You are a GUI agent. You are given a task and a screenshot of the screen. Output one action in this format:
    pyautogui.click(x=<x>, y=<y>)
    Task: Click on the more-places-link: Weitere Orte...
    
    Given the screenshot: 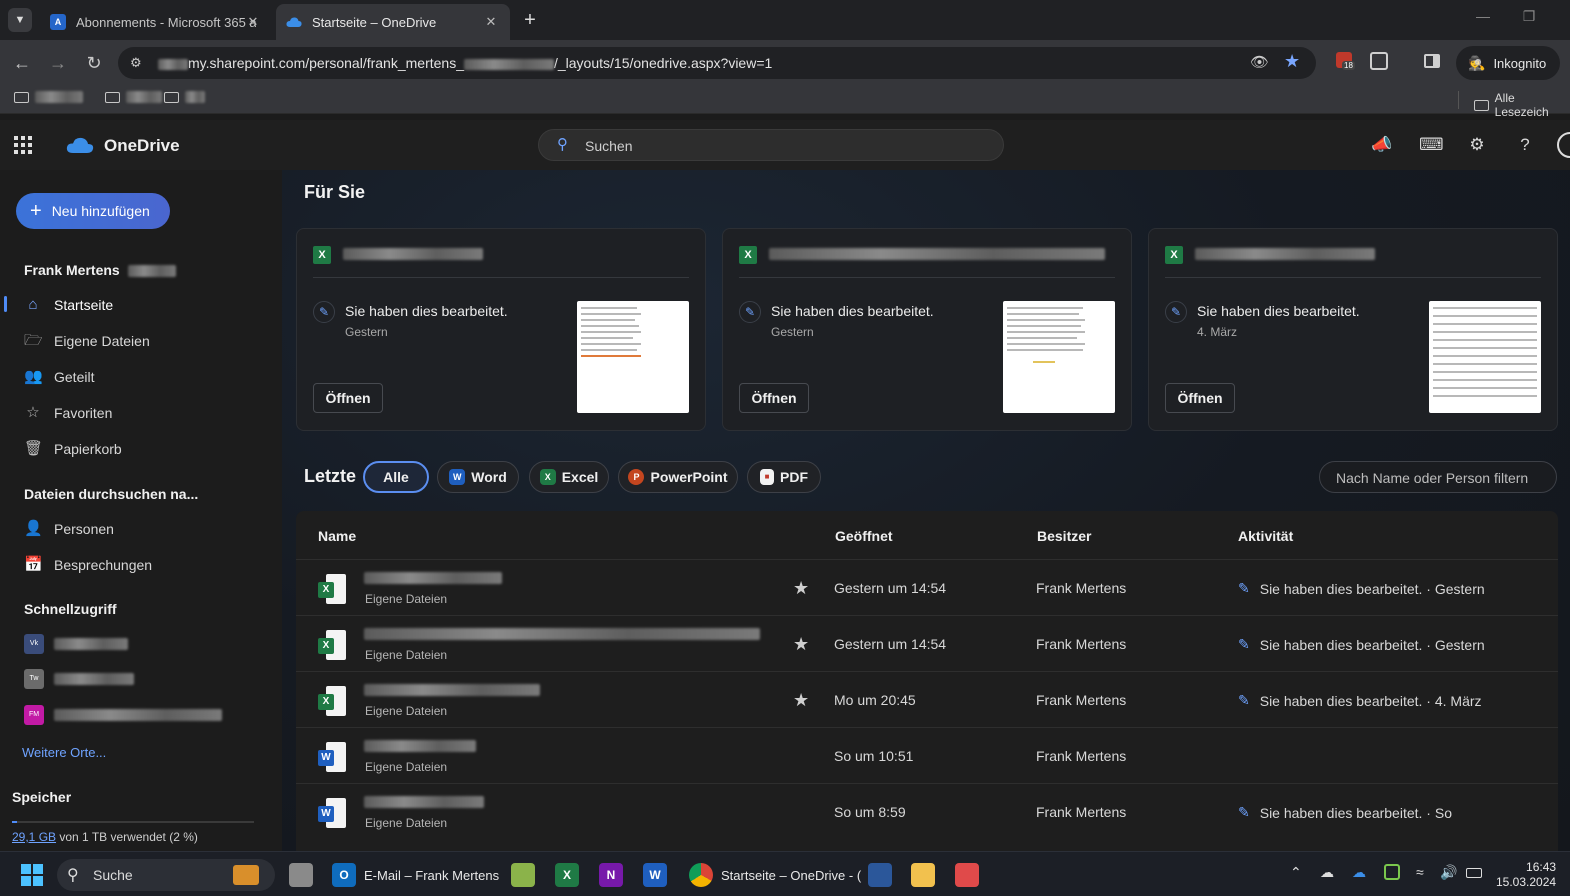 What is the action you would take?
    pyautogui.click(x=64, y=752)
    